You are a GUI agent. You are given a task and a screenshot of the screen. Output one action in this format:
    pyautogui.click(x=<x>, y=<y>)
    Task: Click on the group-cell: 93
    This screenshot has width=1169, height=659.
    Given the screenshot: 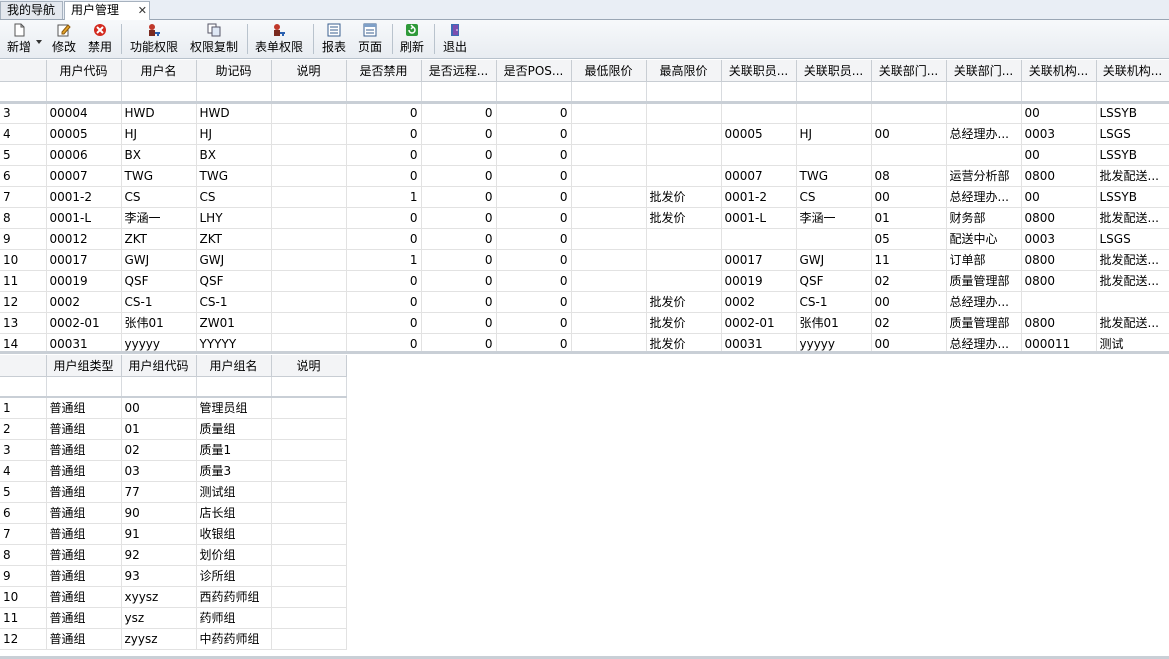 What is the action you would take?
    pyautogui.click(x=159, y=576)
    